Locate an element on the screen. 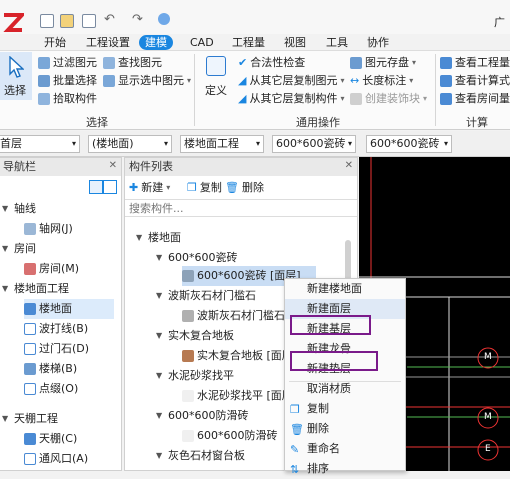 Image resolution: width=510 pixels, height=479 pixels. nav-item-floor-works: ▼ 楼地面工程 is located at coordinates (35, 289).